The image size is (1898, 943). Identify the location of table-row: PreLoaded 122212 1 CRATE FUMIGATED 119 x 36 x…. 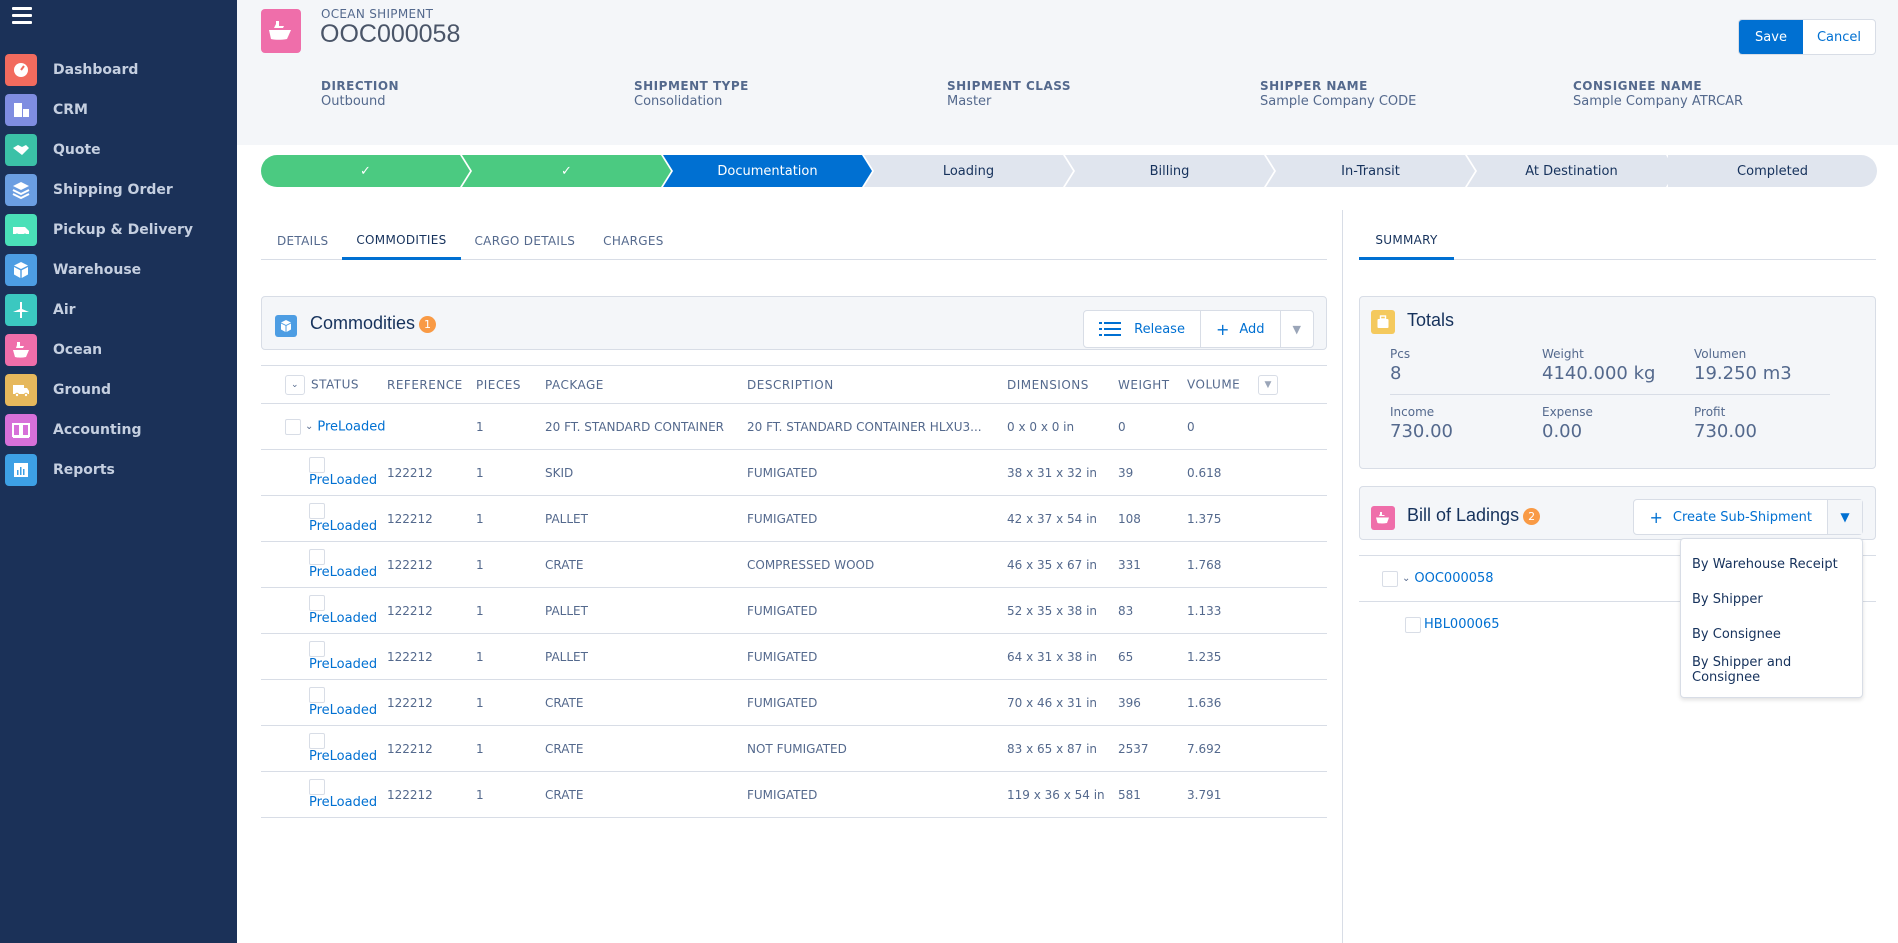
(794, 794).